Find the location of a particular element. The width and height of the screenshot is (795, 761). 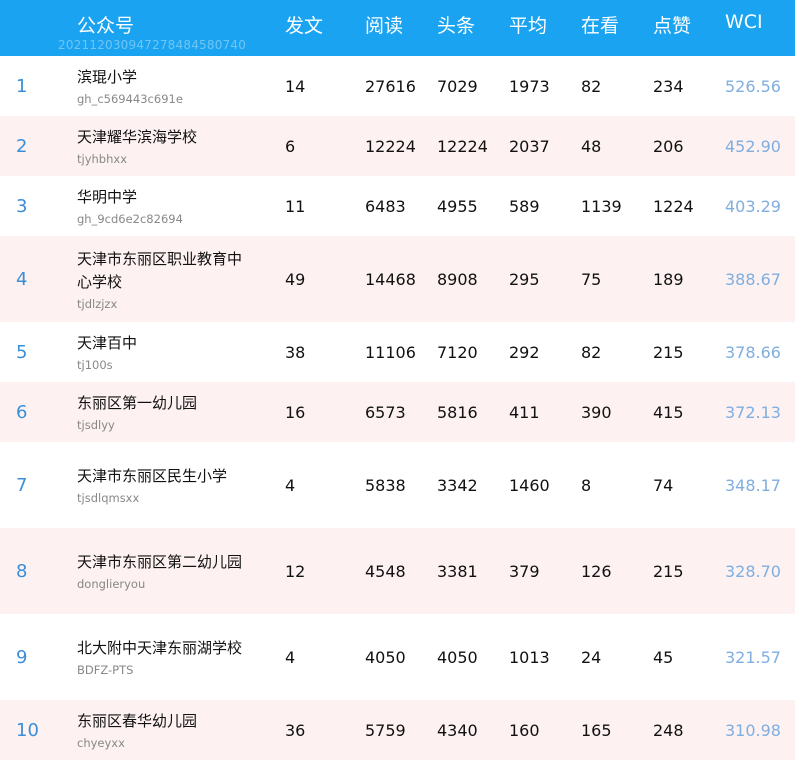

account-cell: 东丽区春华幼儿园 chyeyxx is located at coordinates (164, 730).